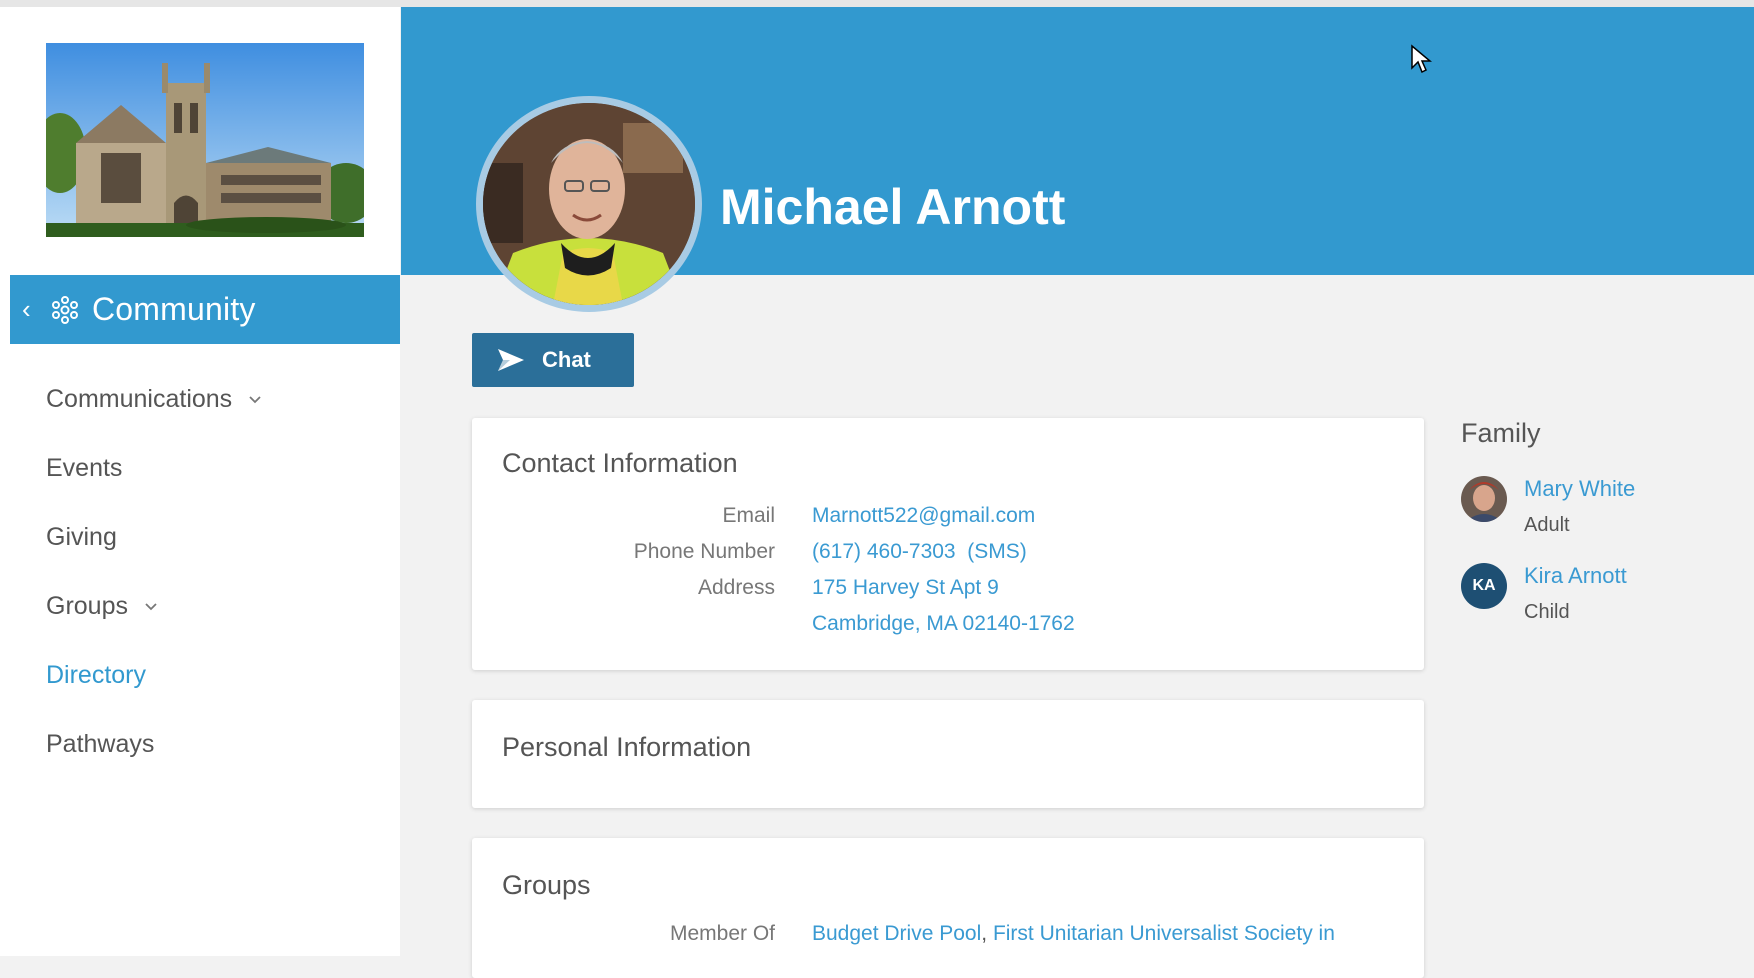 The width and height of the screenshot is (1754, 978). What do you see at coordinates (100, 744) in the screenshot?
I see `sidebar-item-label: Pathways` at bounding box center [100, 744].